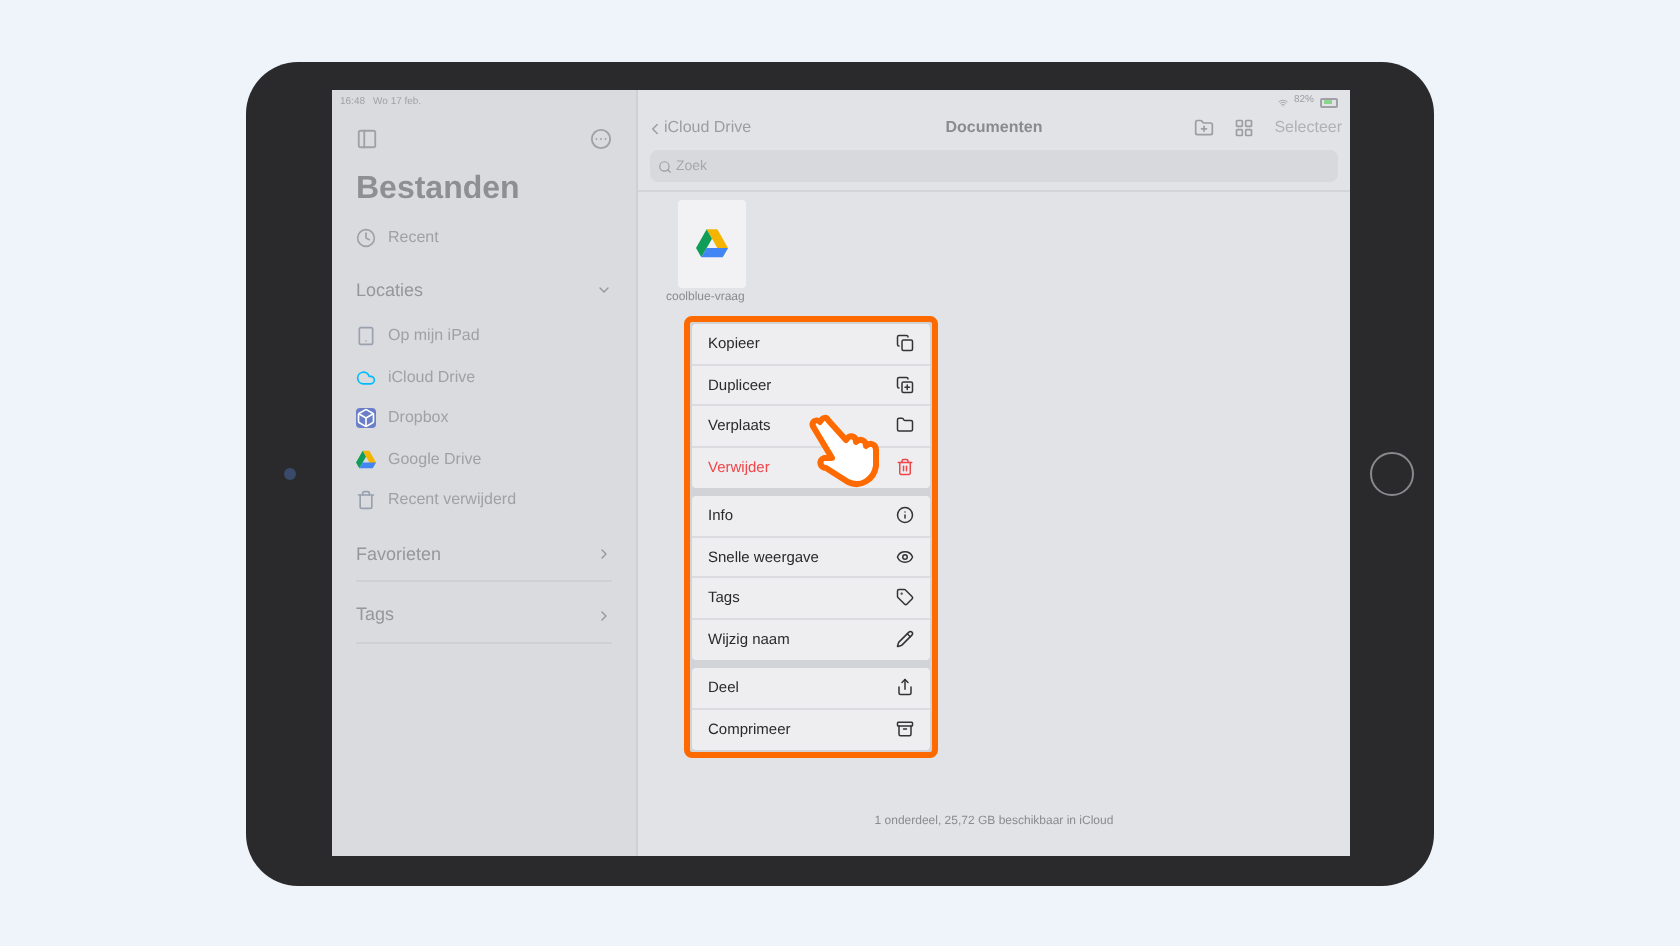 The image size is (1680, 946). Describe the element at coordinates (484, 500) in the screenshot. I see `sidebar-item: Recent verwijderd` at that location.